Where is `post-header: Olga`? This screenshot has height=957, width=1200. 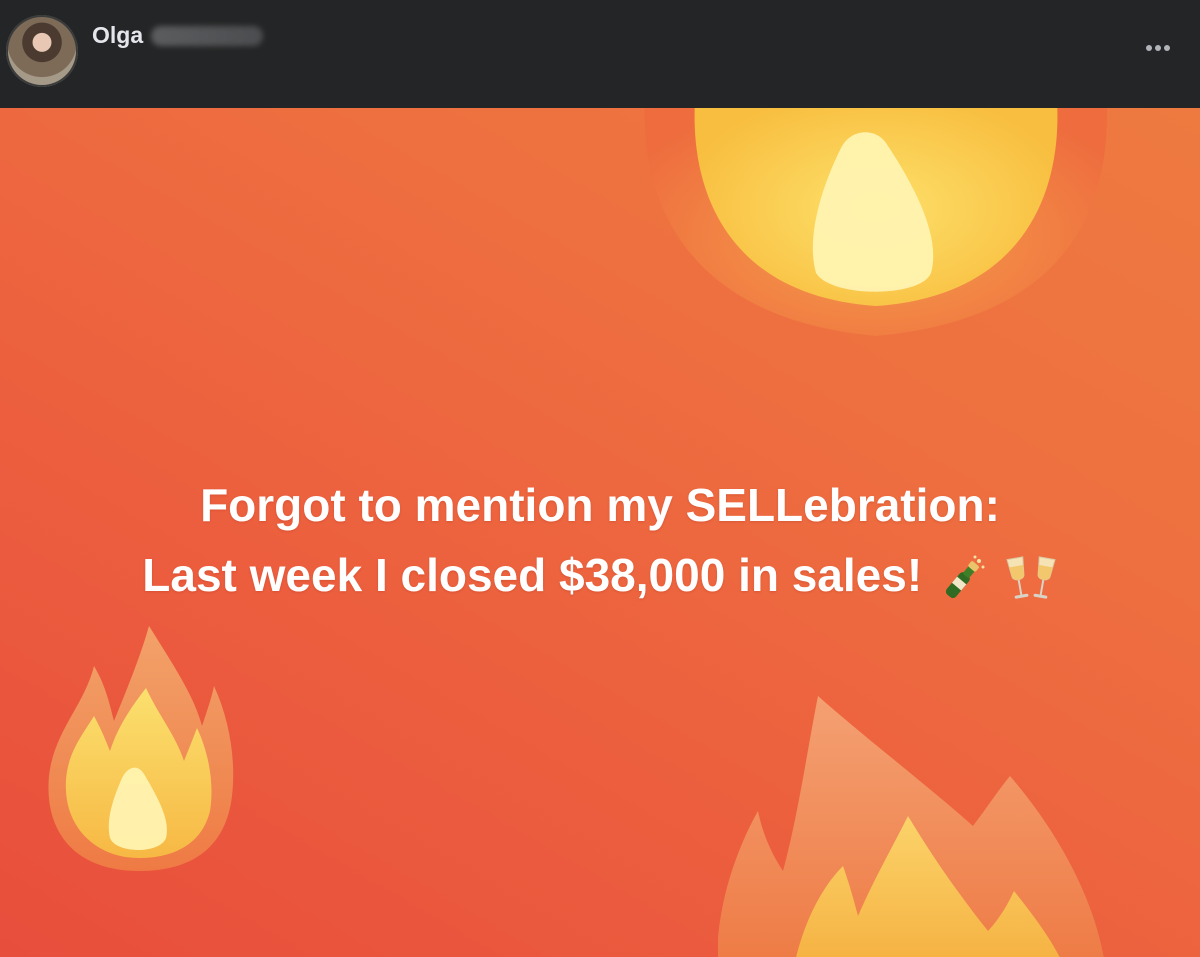
post-header: Olga is located at coordinates (600, 54).